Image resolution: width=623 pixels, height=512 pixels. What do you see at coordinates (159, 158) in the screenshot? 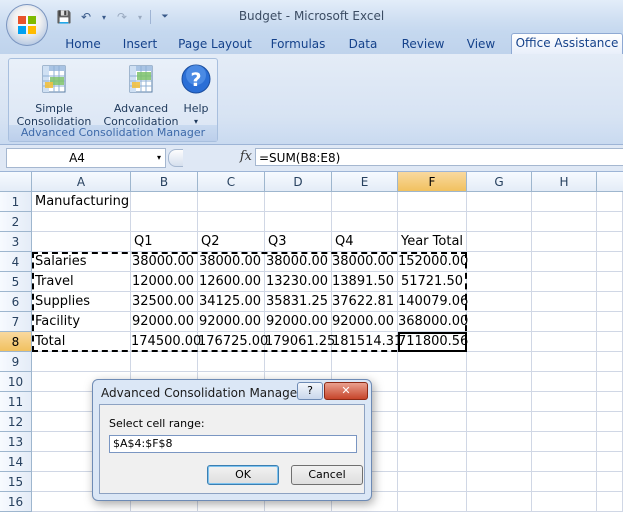
I see `chevron-down-icon: ▾` at bounding box center [159, 158].